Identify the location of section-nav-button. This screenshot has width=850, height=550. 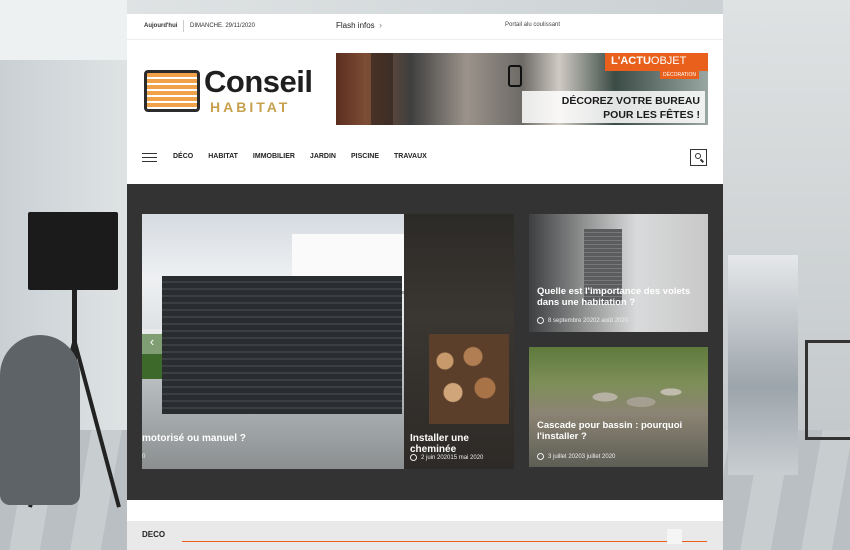
(674, 536).